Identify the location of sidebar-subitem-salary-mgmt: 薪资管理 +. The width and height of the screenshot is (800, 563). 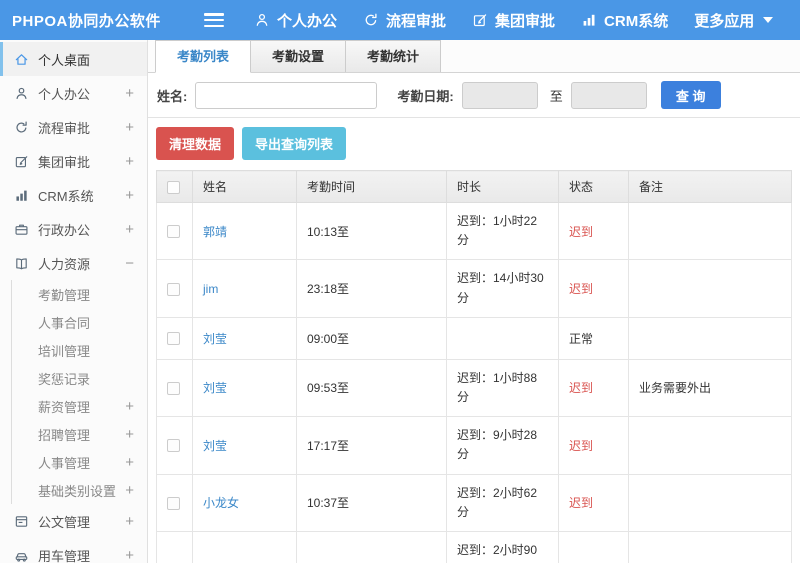
(79, 406).